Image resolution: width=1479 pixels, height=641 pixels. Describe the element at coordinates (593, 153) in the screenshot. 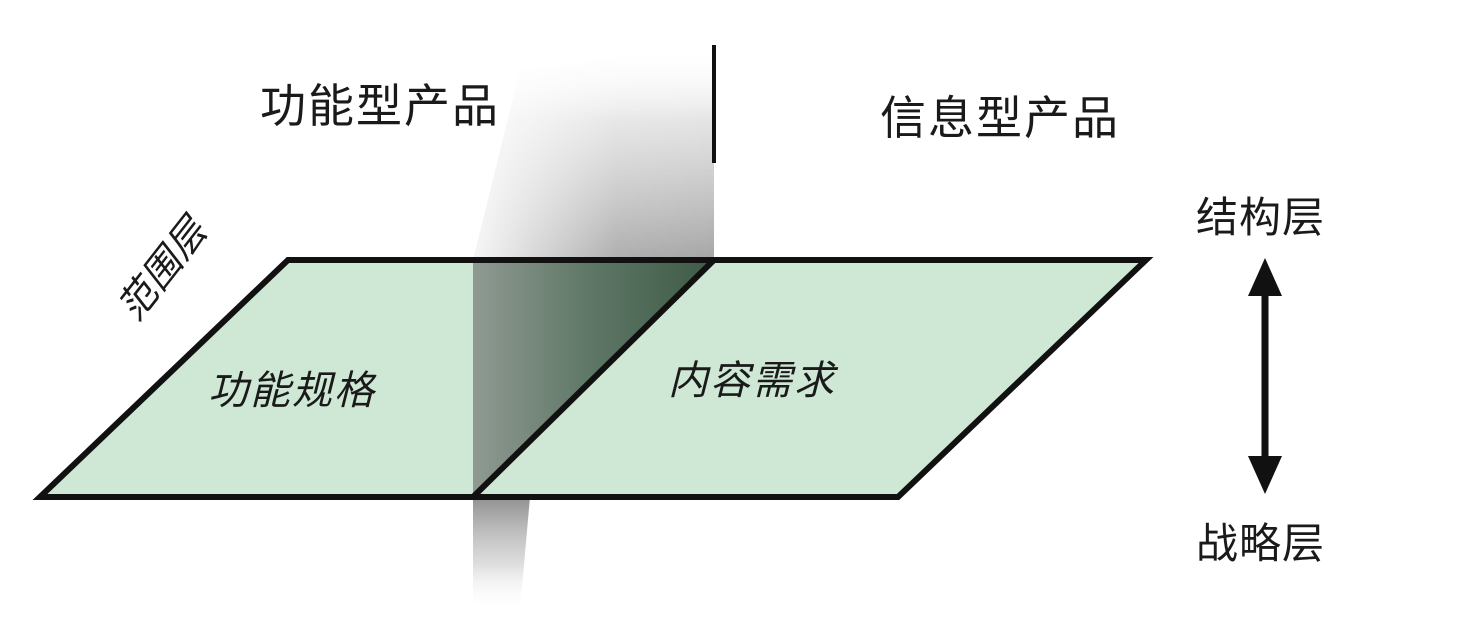

I see `divider-plane-upper-fade` at that location.